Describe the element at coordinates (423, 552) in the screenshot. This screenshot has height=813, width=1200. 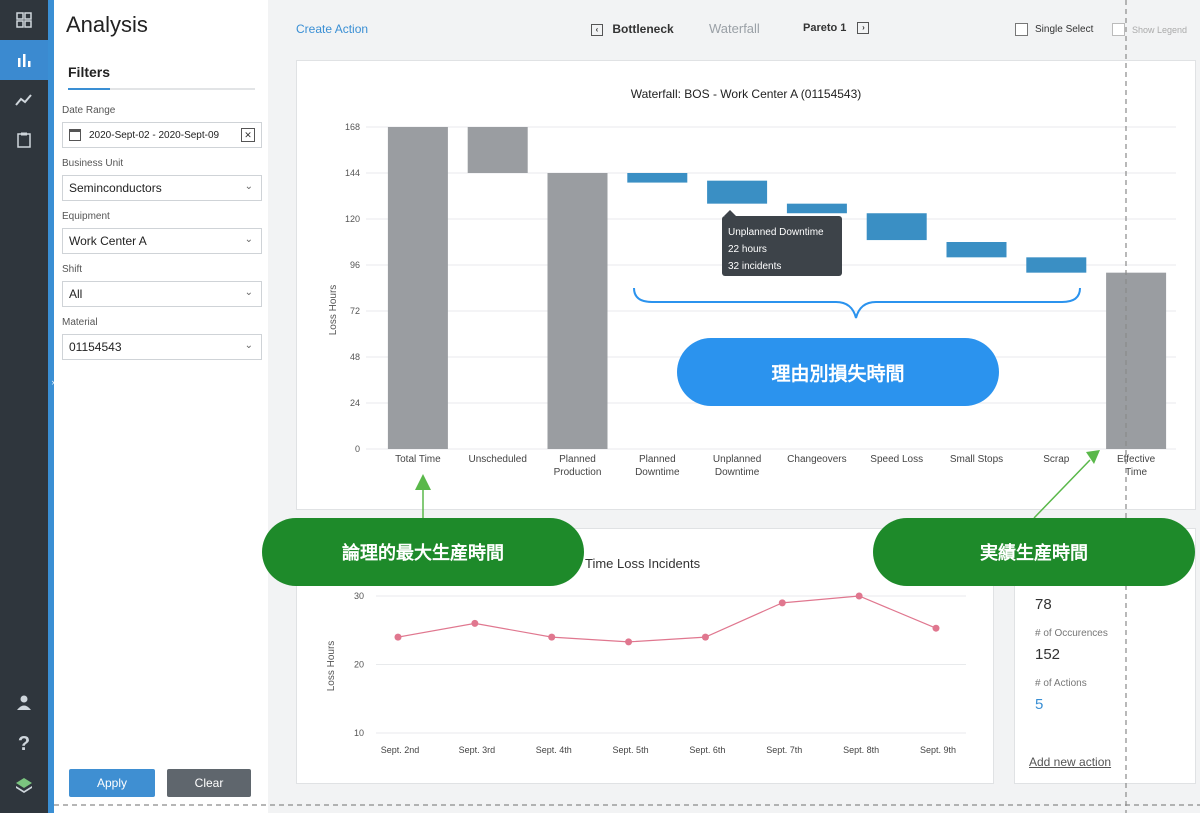
I see `callout-theoretical-max: 論理的最大生産時間` at that location.